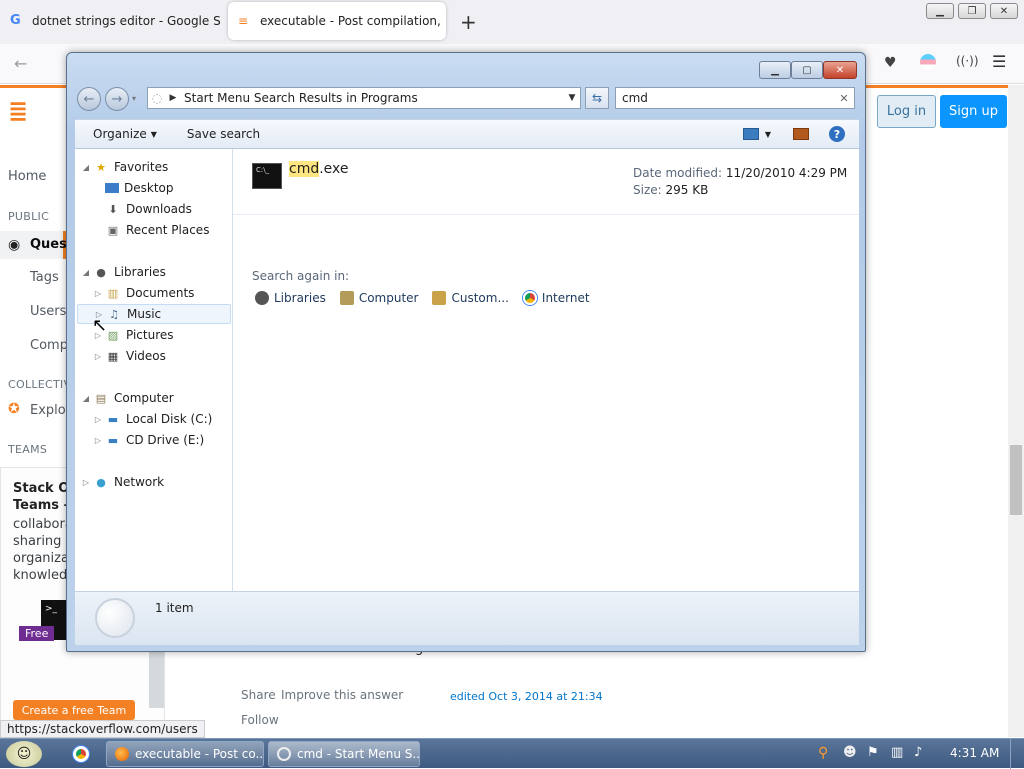  What do you see at coordinates (101, 272) in the screenshot?
I see `libraries-icon: ●` at bounding box center [101, 272].